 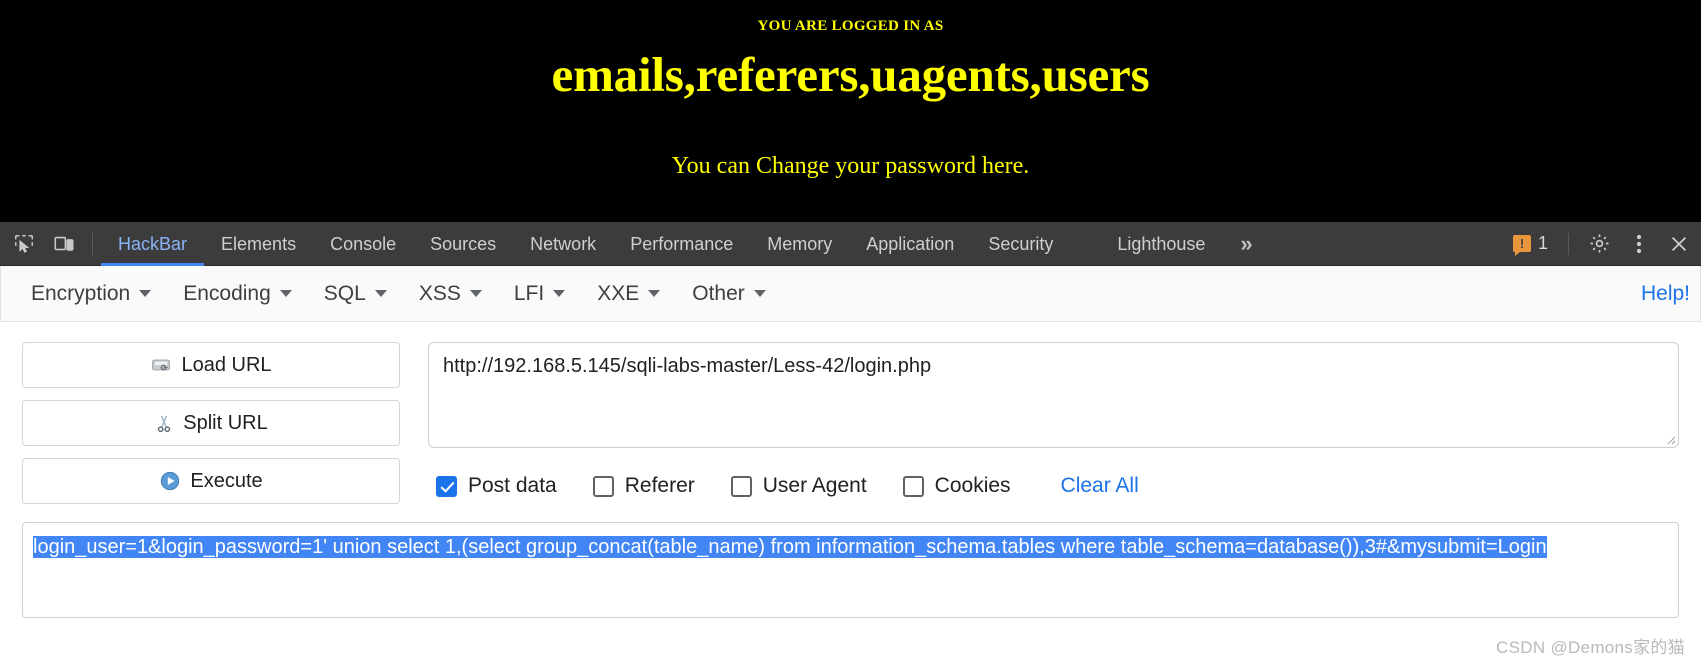 I want to click on tab-console: Console, so click(x=363, y=244).